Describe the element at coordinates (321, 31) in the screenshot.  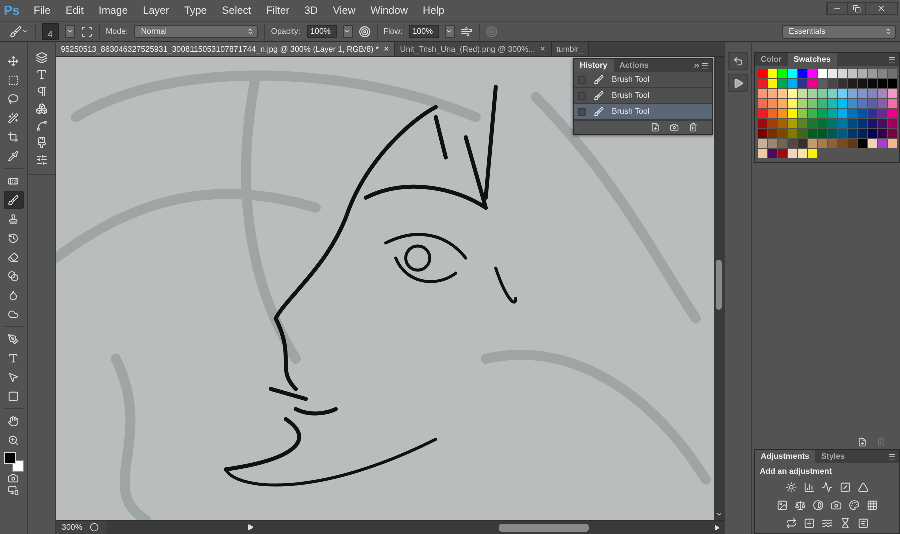
I see `opacity-field: 100%` at that location.